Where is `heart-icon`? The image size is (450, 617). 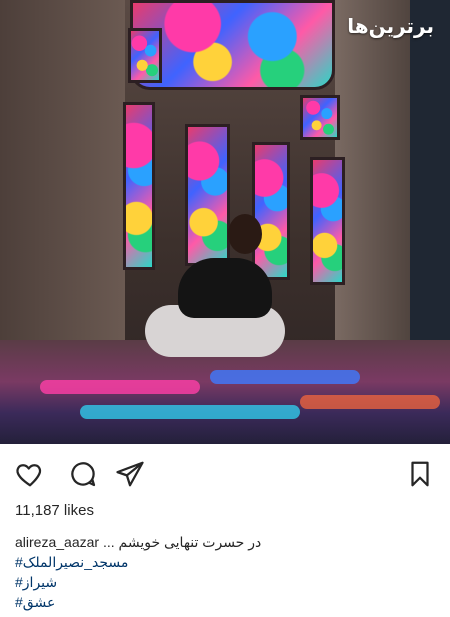 heart-icon is located at coordinates (30, 474).